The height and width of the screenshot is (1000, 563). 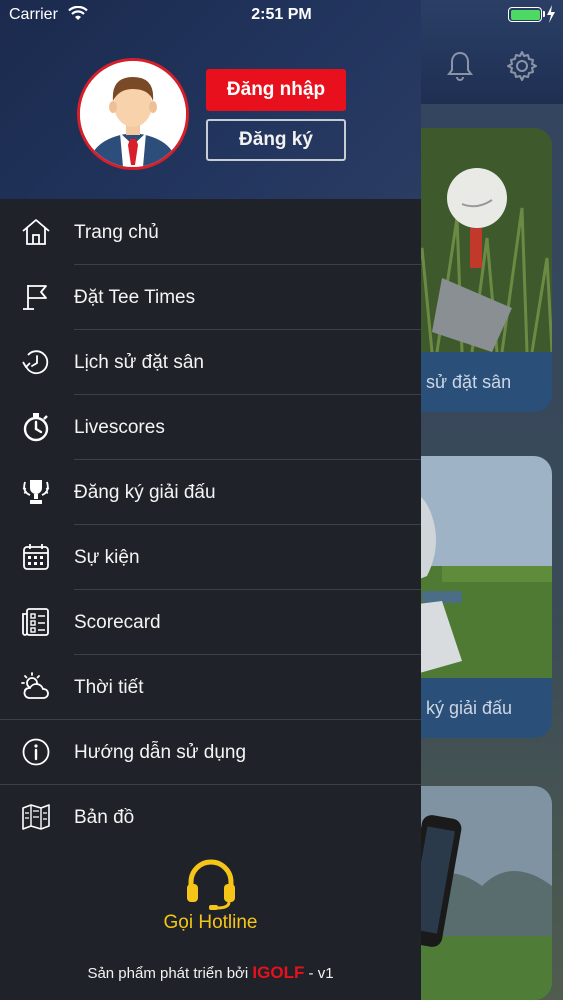 I want to click on menu-item-tournament-registration: Đăng ký giải đấu, so click(x=210, y=492).